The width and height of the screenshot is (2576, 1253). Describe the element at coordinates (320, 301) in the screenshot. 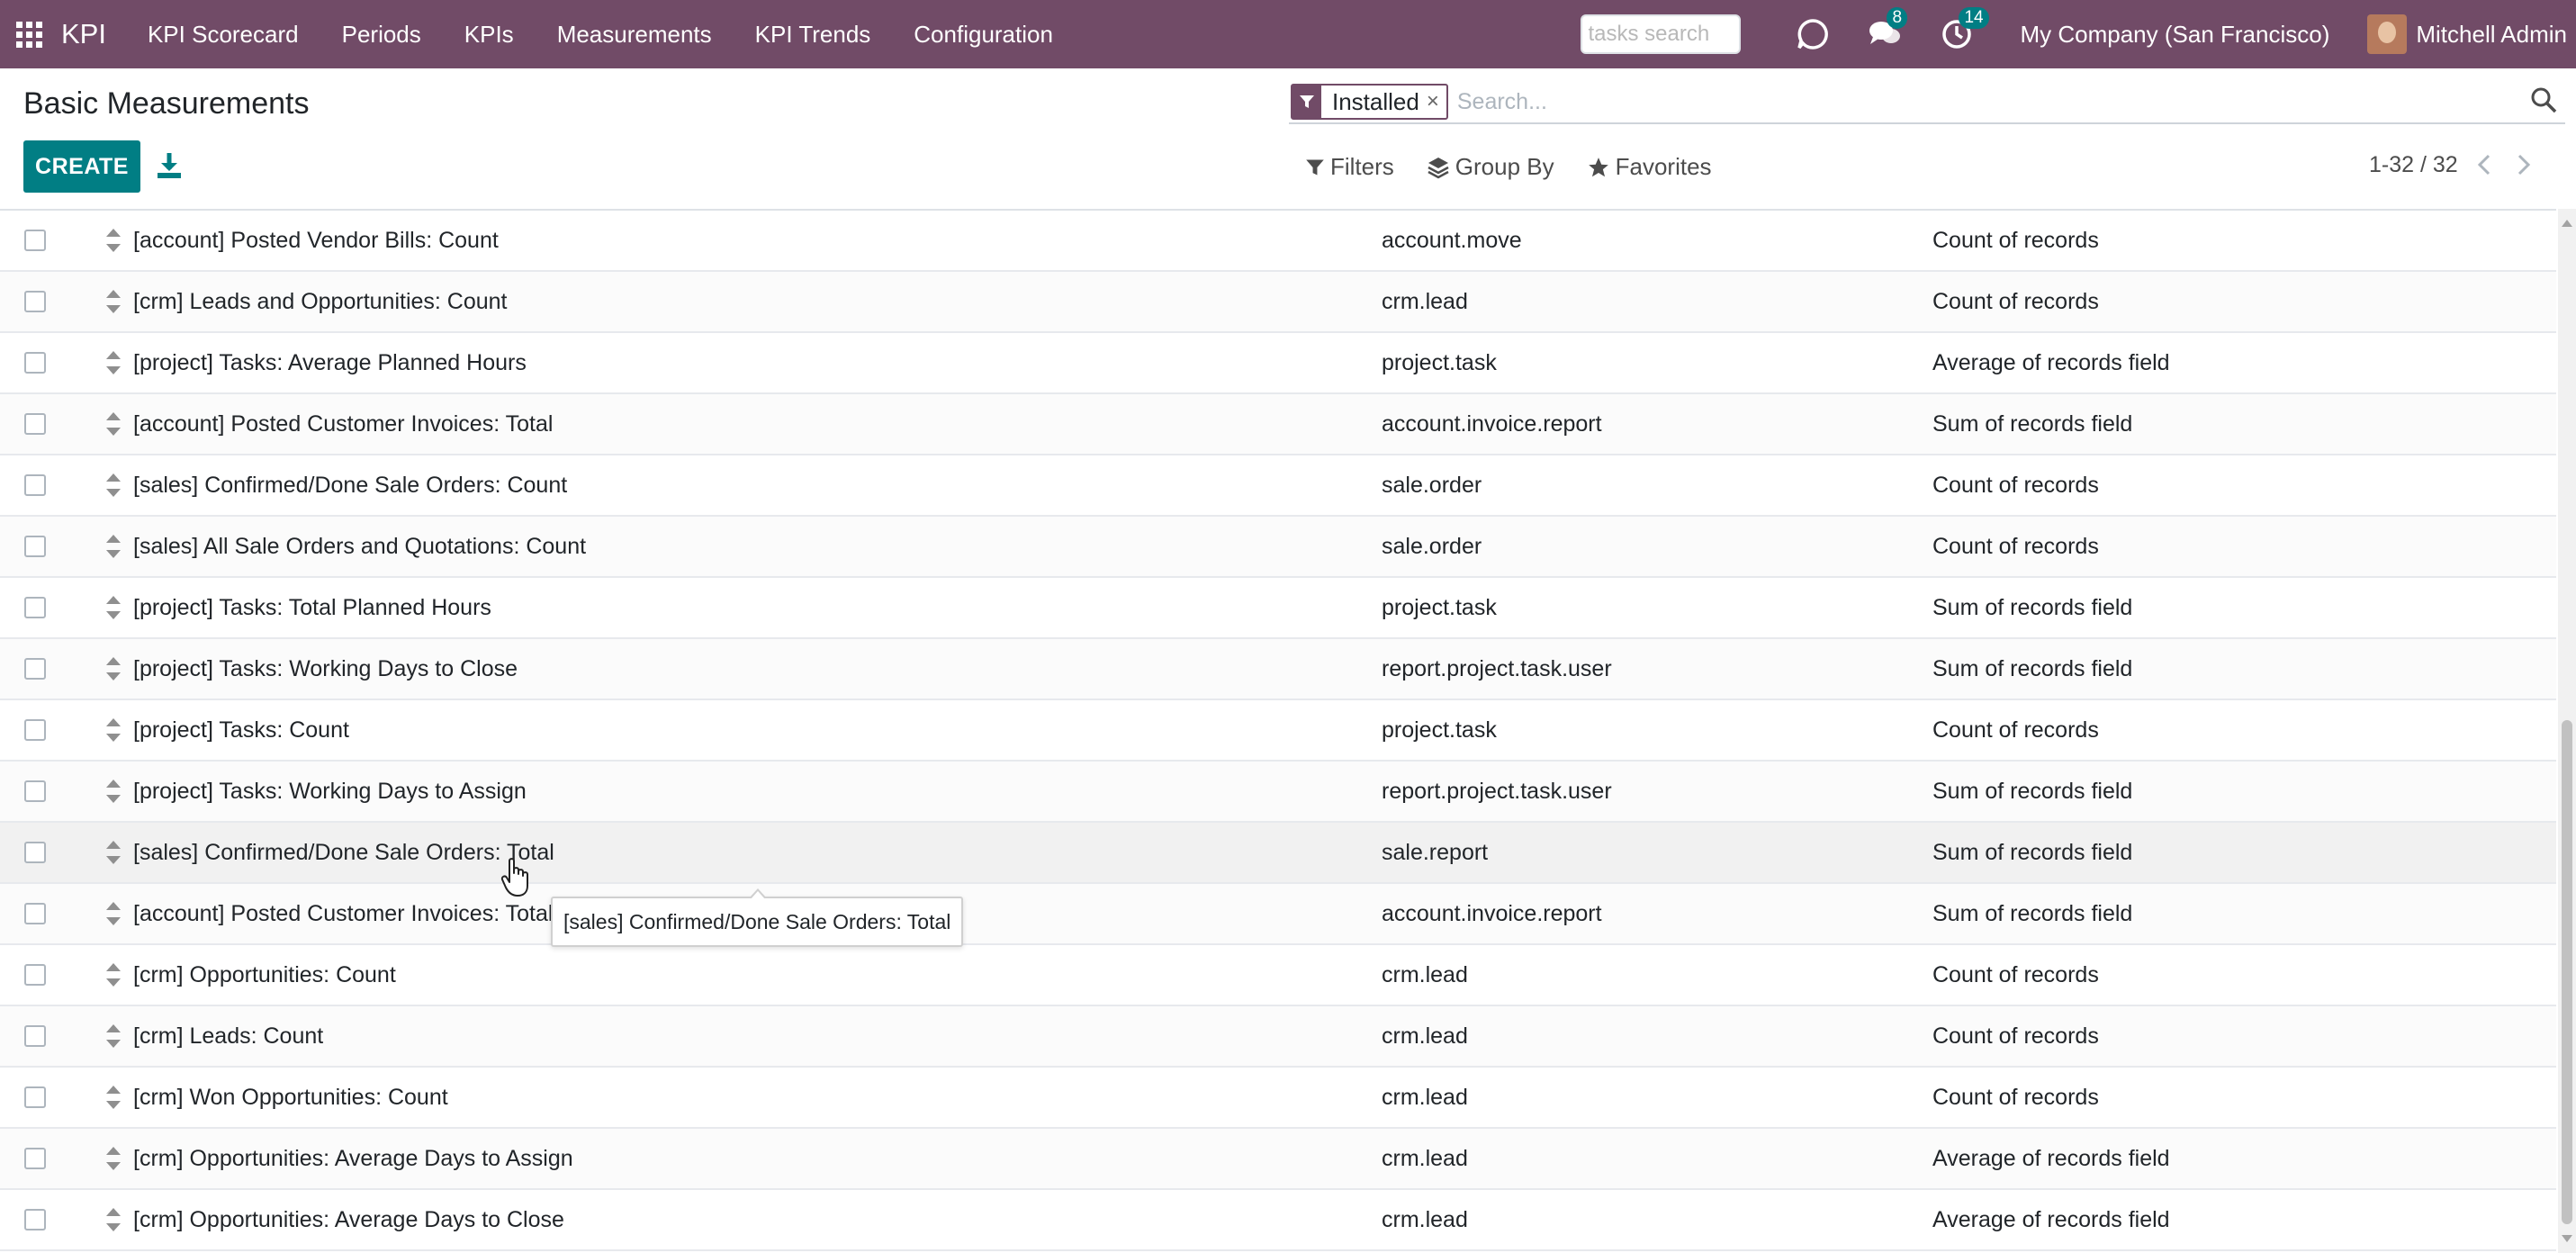

I see `measurement-name: [crm] Leads and Opportunities: Count` at that location.